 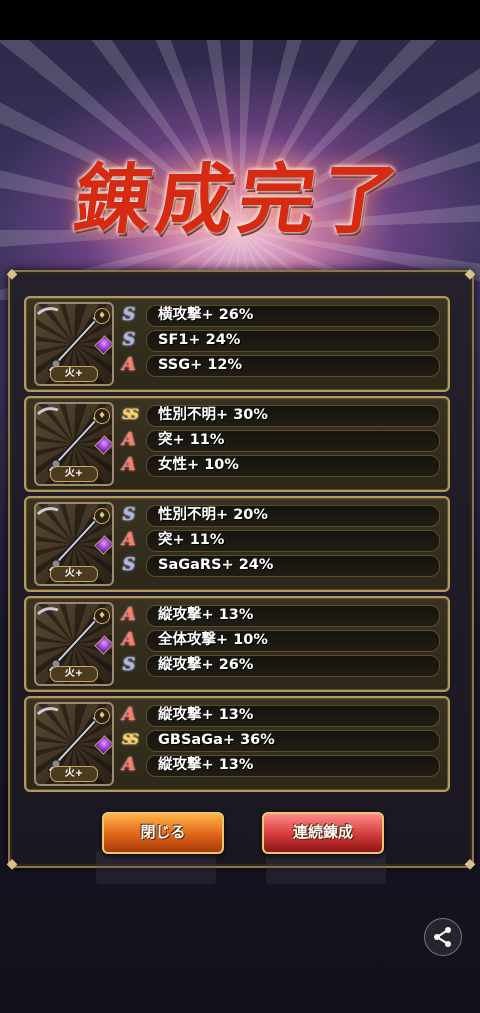 What do you see at coordinates (213, 415) in the screenshot?
I see `ability-text: 性別不明+ 30%` at bounding box center [213, 415].